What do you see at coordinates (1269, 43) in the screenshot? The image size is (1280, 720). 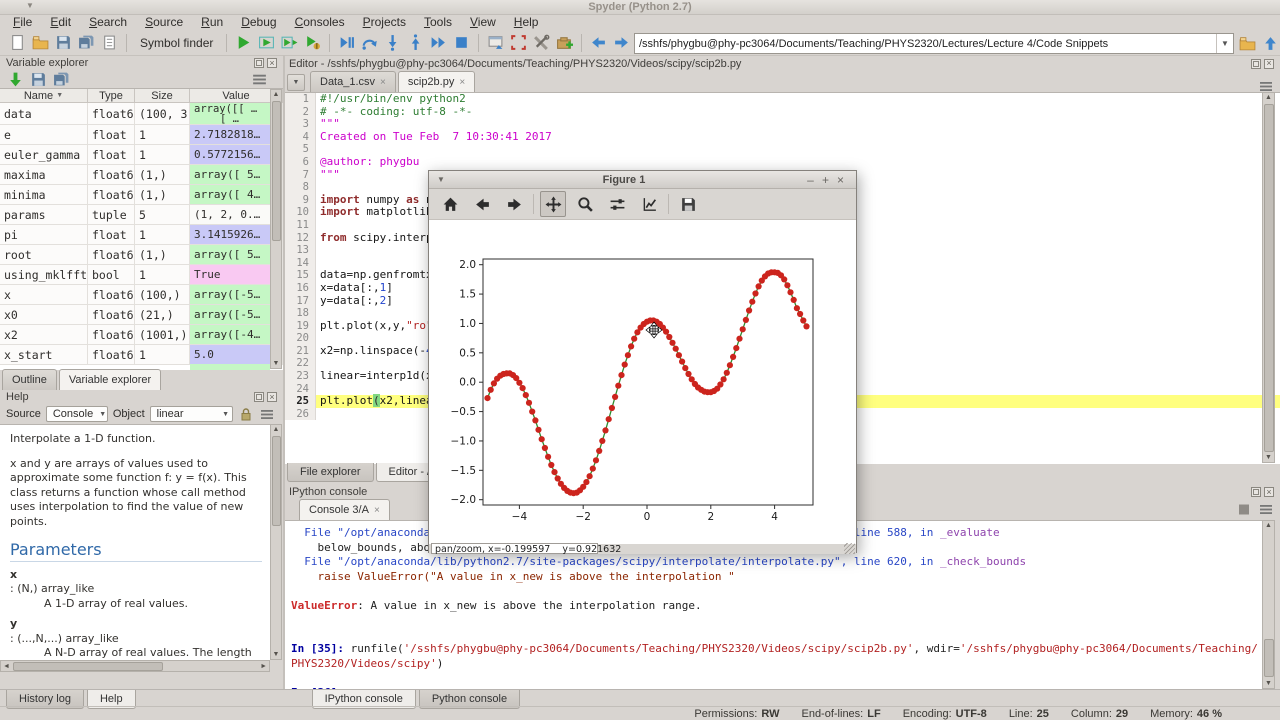 I see `parent-directory-button` at bounding box center [1269, 43].